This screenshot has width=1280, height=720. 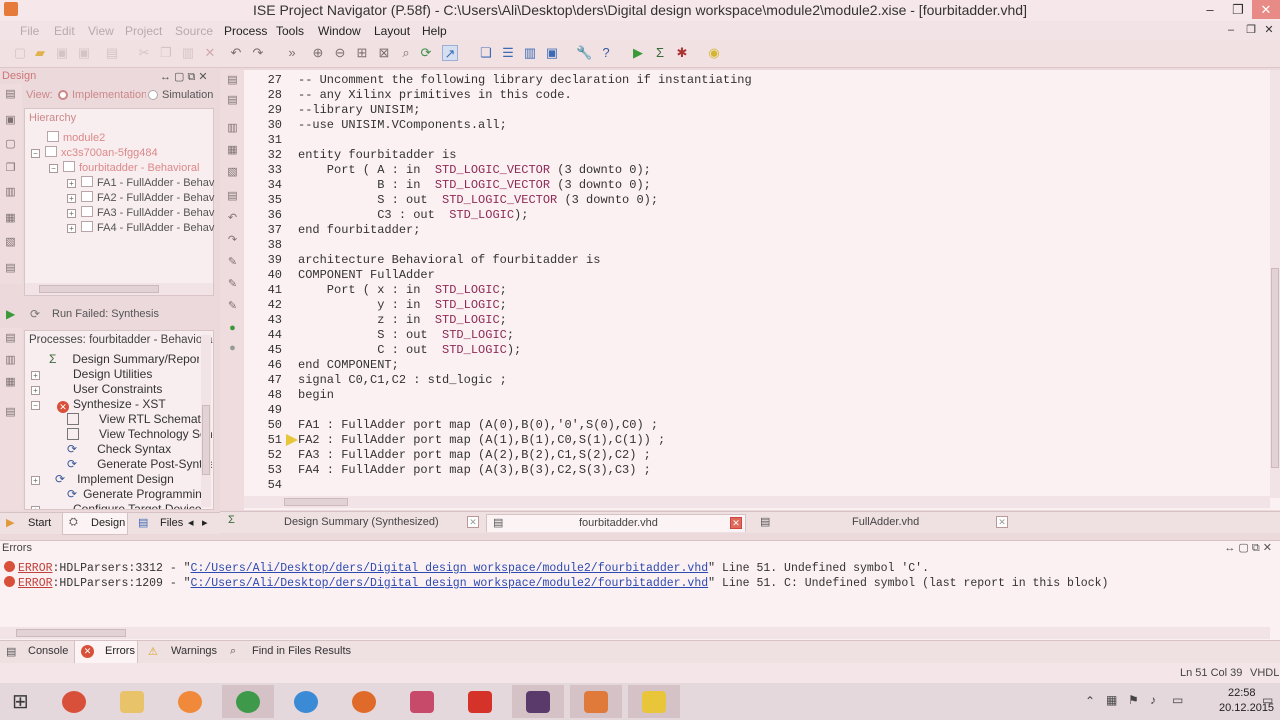 What do you see at coordinates (139, 494) in the screenshot?
I see `process-generate-programming: ⟳ Generate Programming File` at bounding box center [139, 494].